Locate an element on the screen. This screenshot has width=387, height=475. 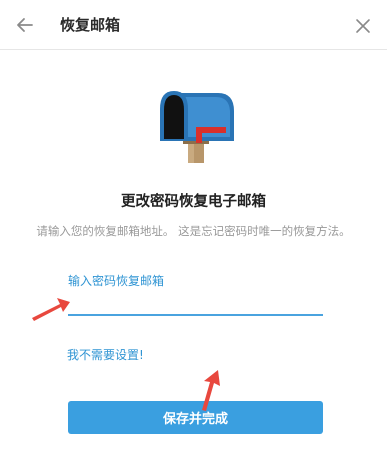
back-arrow-icon is located at coordinates (25, 25).